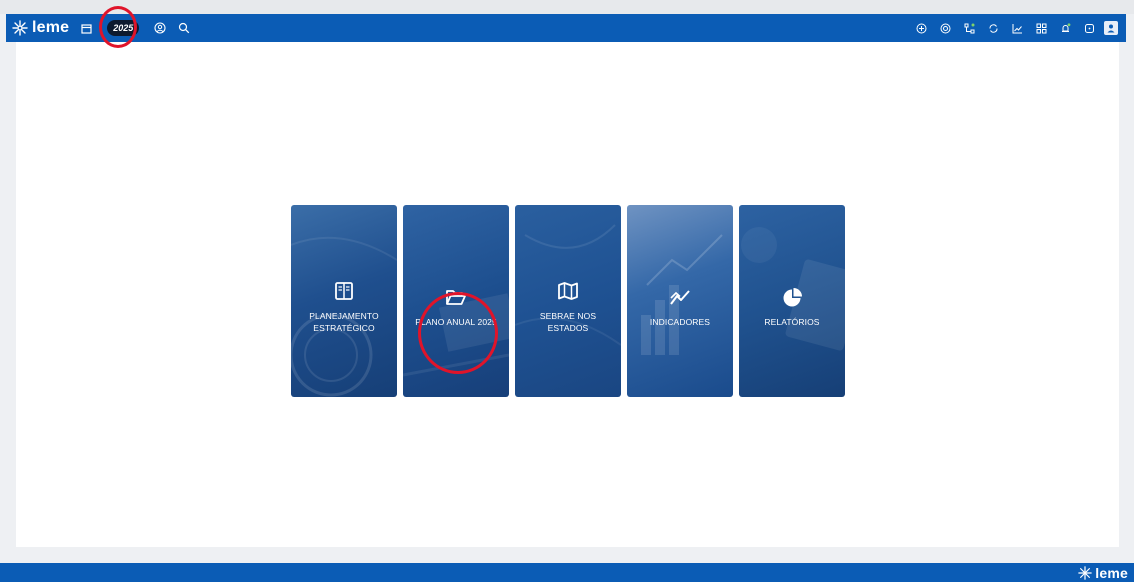  What do you see at coordinates (344, 291) in the screenshot?
I see `book-icon` at bounding box center [344, 291].